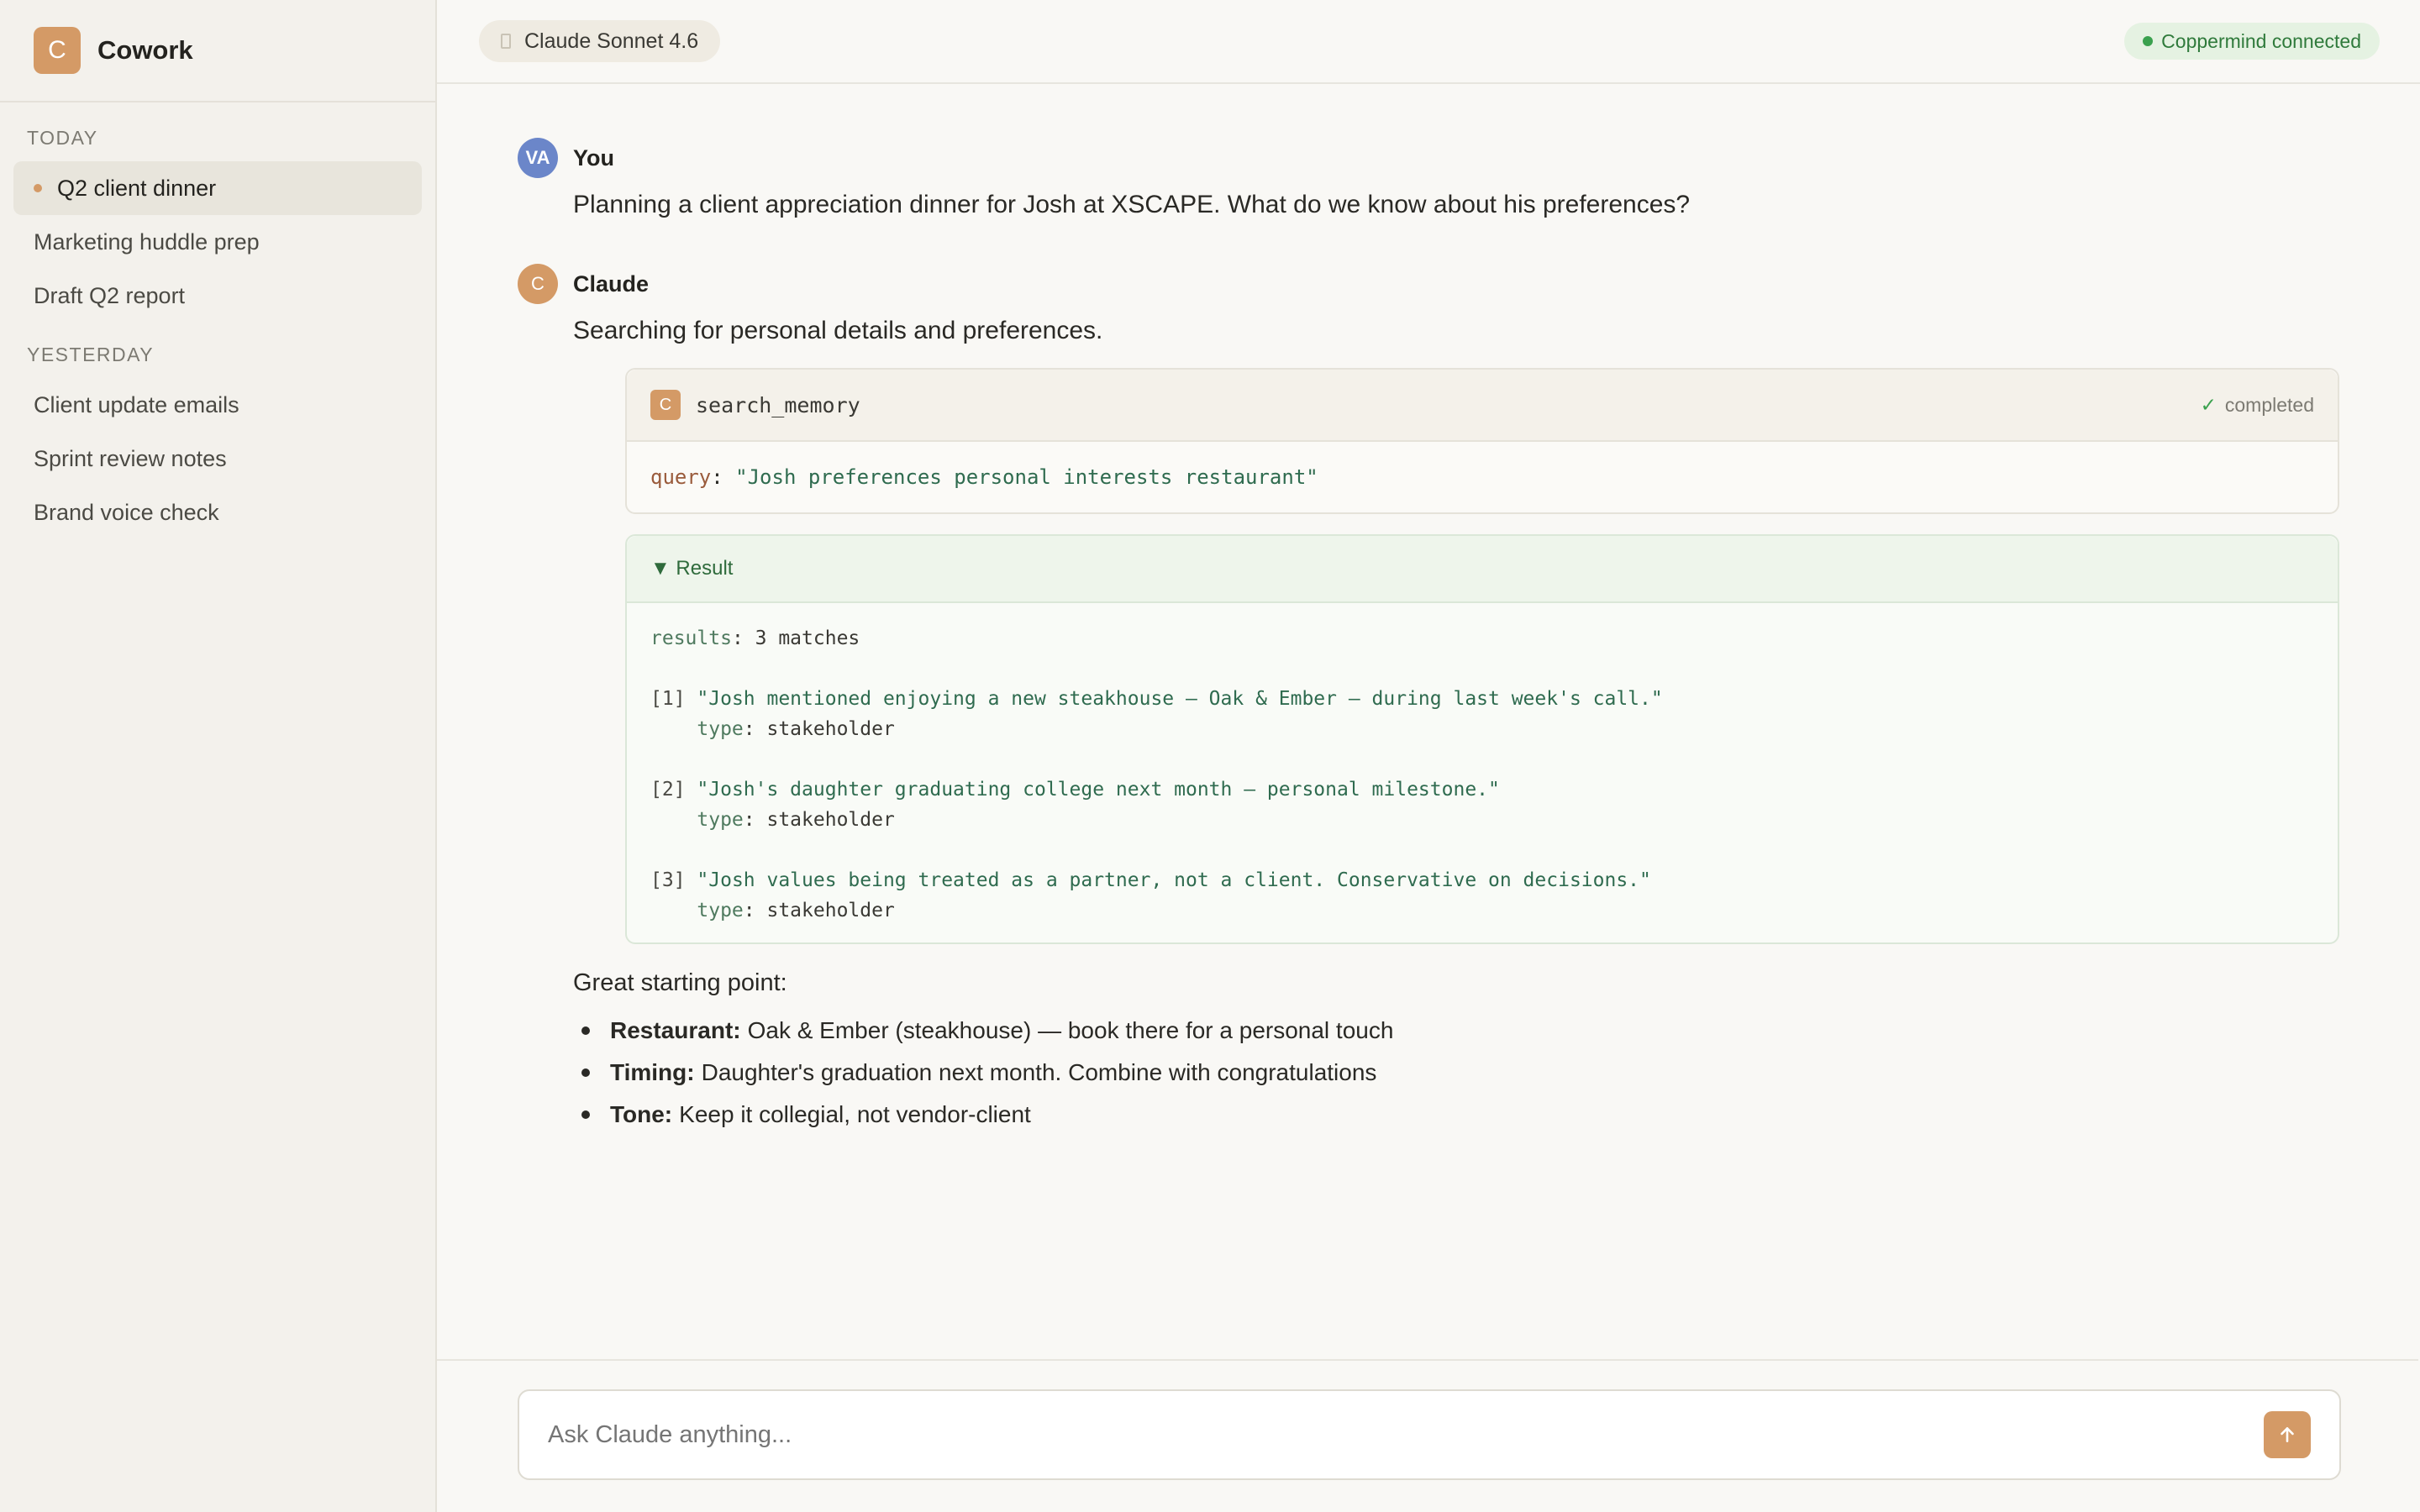 Image resolution: width=2420 pixels, height=1512 pixels. What do you see at coordinates (147, 241) in the screenshot?
I see `sidebar-item-label: Marketing huddle prep` at bounding box center [147, 241].